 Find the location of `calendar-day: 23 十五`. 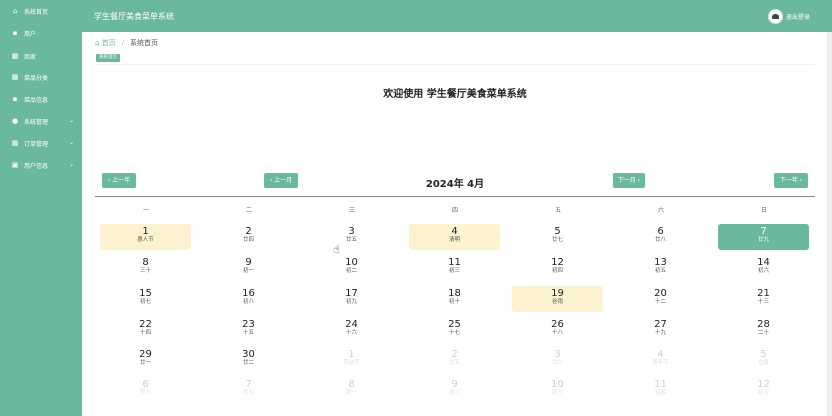

calendar-day: 23 十五 is located at coordinates (248, 330).